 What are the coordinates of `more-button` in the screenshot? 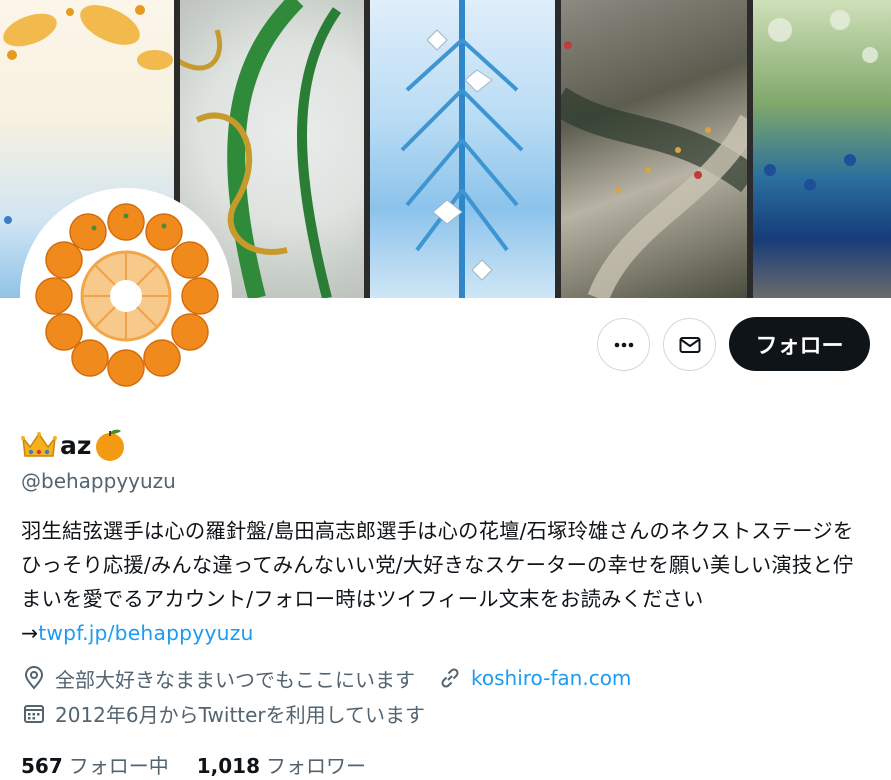 It's located at (623, 344).